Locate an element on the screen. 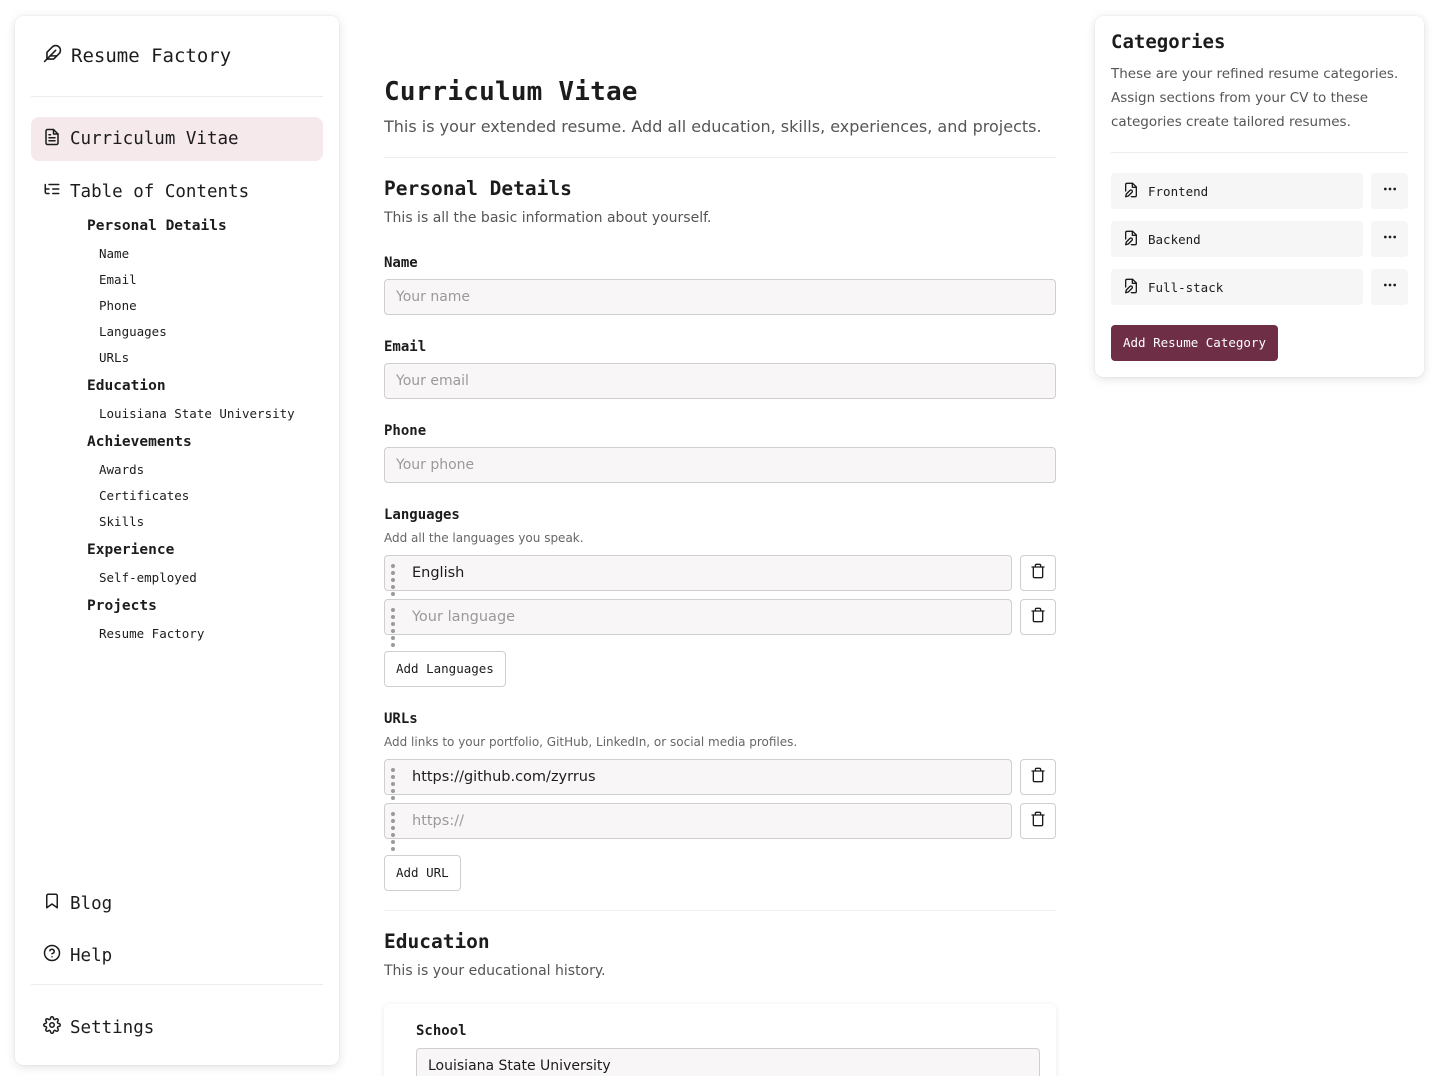 The height and width of the screenshot is (1076, 1436). file-text-icon is located at coordinates (52, 139).